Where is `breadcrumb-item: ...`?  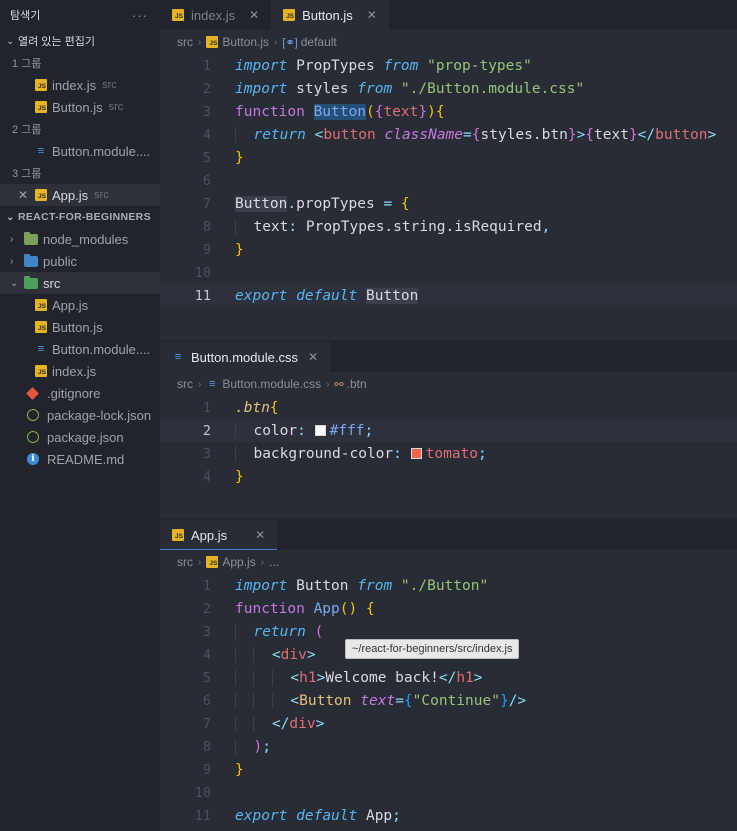 breadcrumb-item: ... is located at coordinates (274, 562).